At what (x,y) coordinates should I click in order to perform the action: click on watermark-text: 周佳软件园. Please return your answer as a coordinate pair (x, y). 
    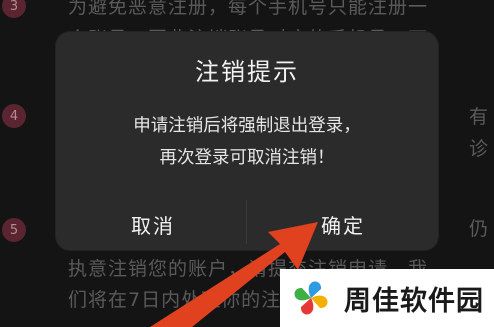
    Looking at the image, I should click on (414, 301).